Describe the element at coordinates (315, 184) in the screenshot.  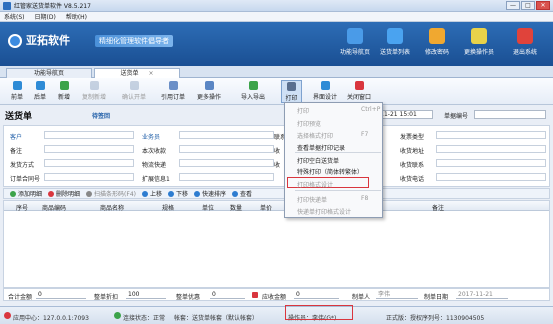
I see `menu-item-print-format-design: 打印格式设计` at that location.